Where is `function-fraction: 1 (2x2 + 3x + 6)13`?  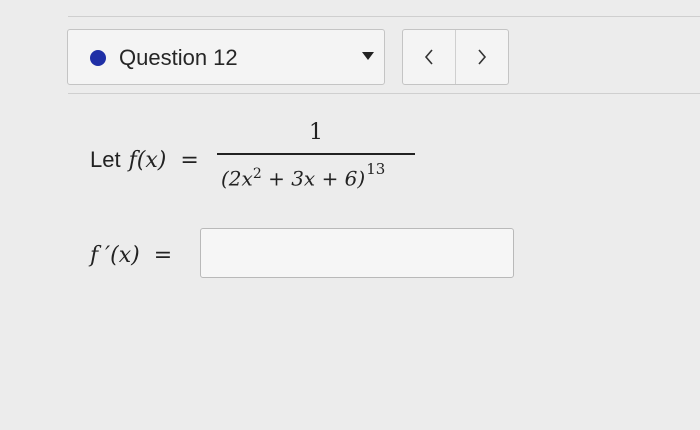
function-fraction: 1 (2x2 + 3x + 6)13 is located at coordinates (316, 160).